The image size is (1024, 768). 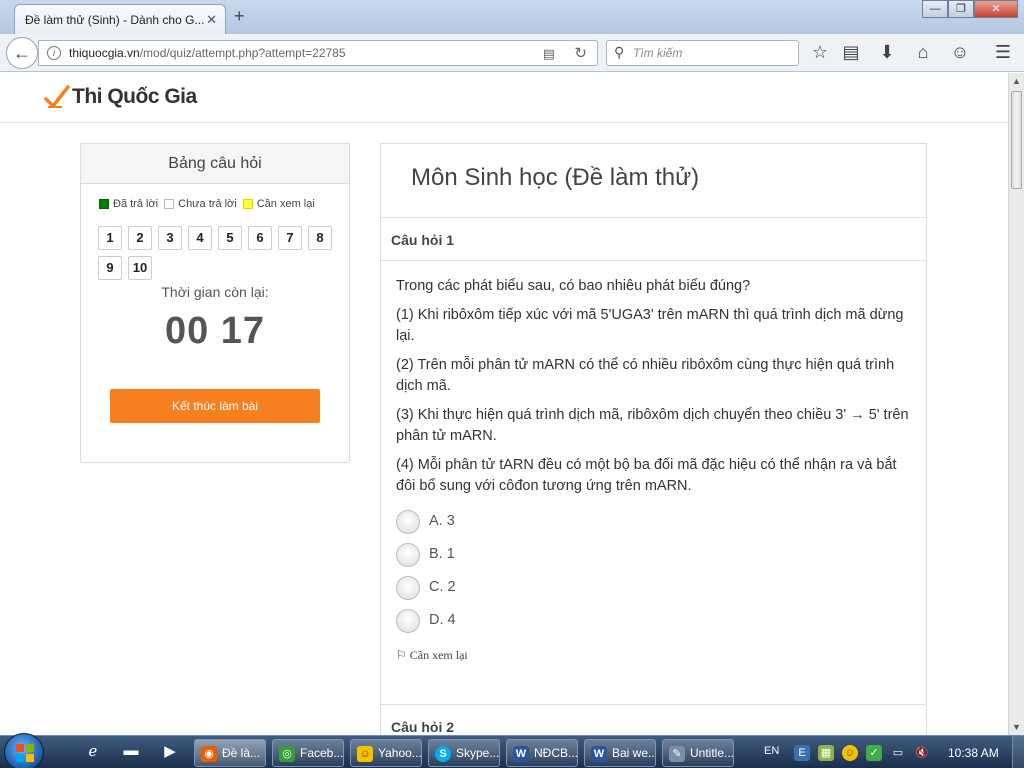 I want to click on bookmarks-list-icon: ▤, so click(x=851, y=52).